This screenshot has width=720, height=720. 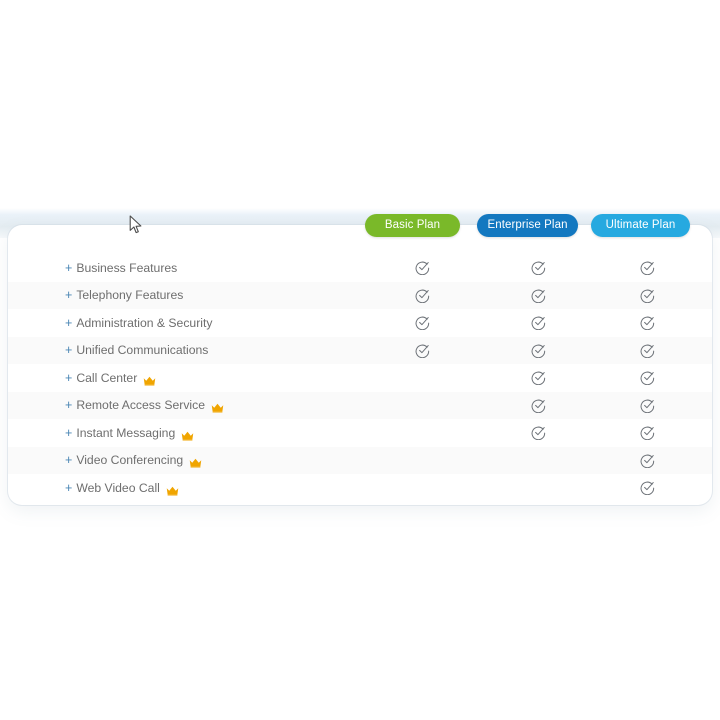 I want to click on feature-row: + Instant Messaging, so click(x=360, y=433).